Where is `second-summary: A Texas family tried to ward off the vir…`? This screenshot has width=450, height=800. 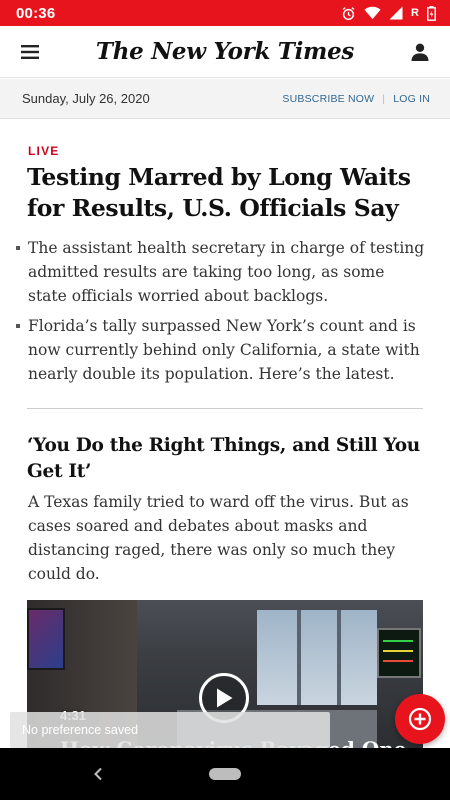 second-summary: A Texas family tried to ward off the vir… is located at coordinates (227, 538).